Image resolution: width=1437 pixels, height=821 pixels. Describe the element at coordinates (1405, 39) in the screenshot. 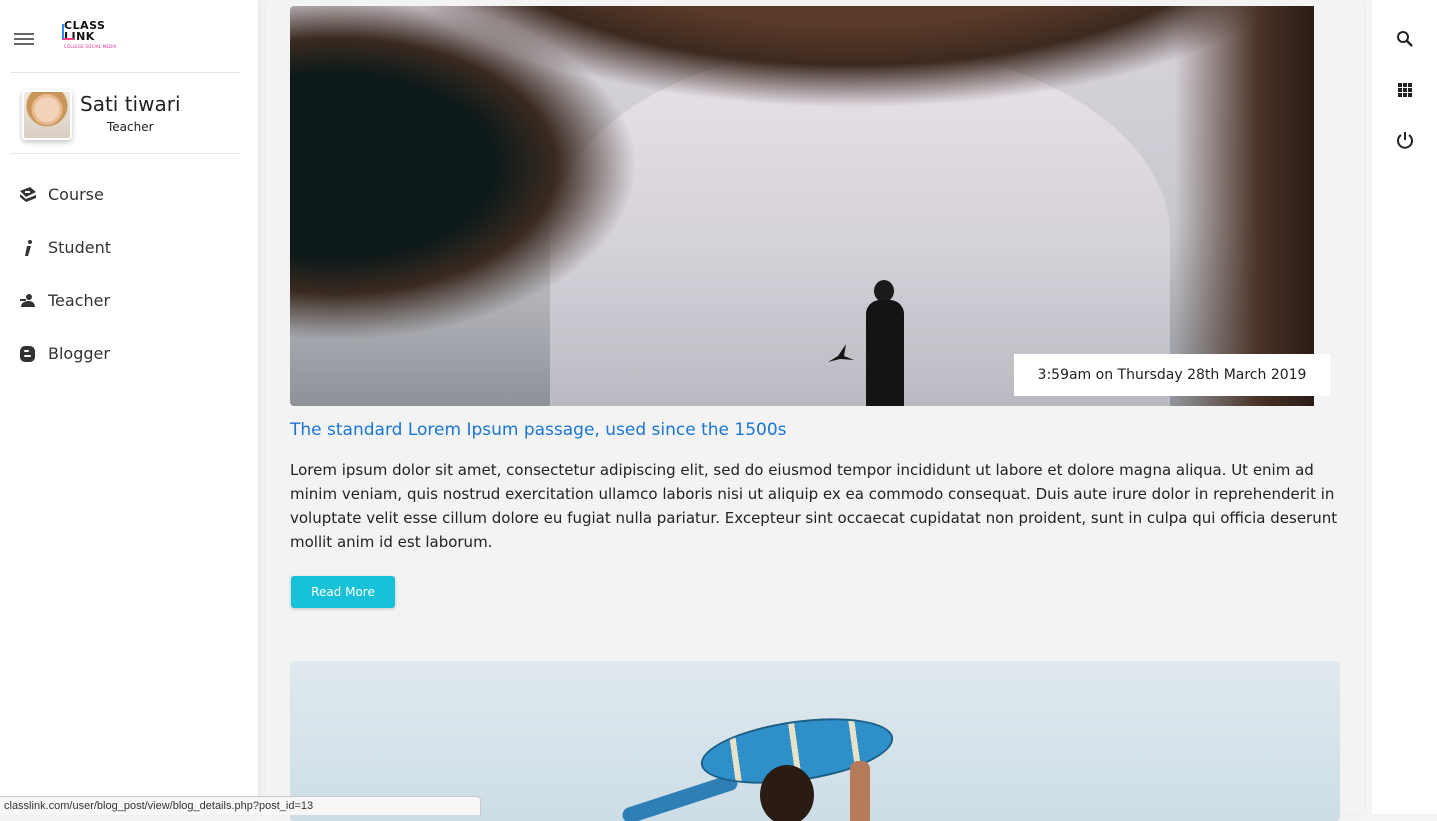

I see `search-icon` at that location.